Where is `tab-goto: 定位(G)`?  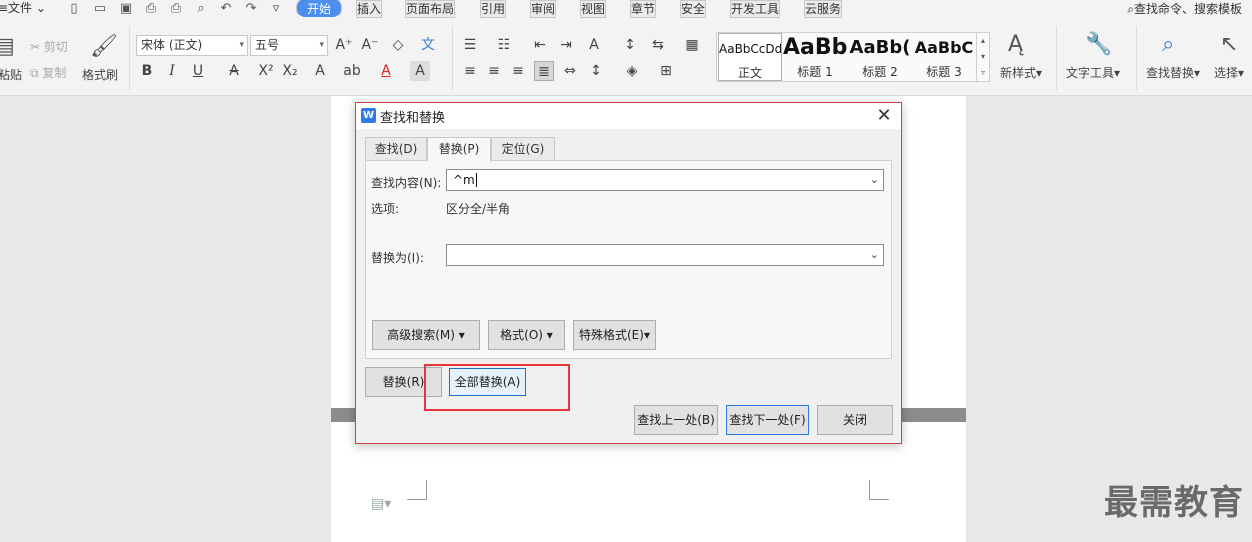
tab-goto: 定位(G) is located at coordinates (523, 149).